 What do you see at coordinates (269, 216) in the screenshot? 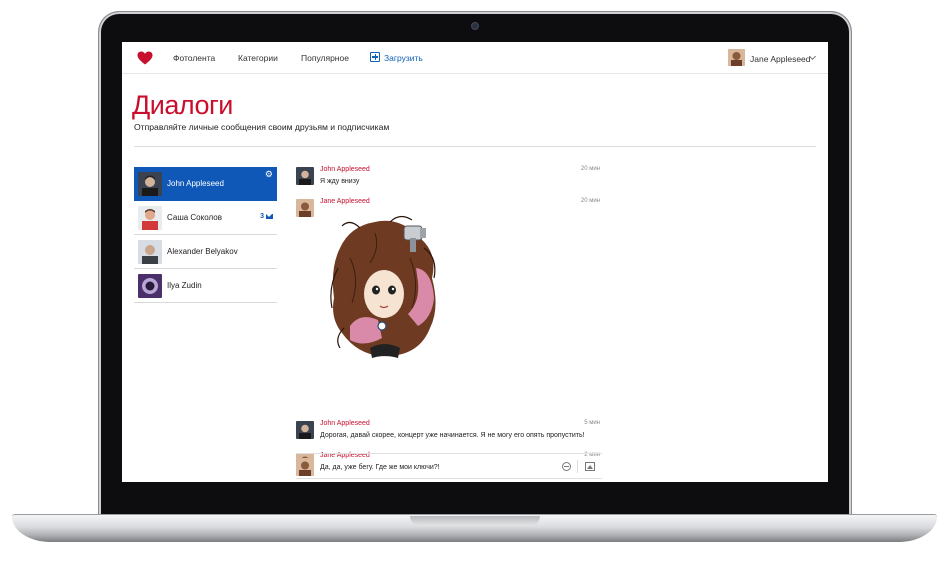
I see `envelope-icon` at bounding box center [269, 216].